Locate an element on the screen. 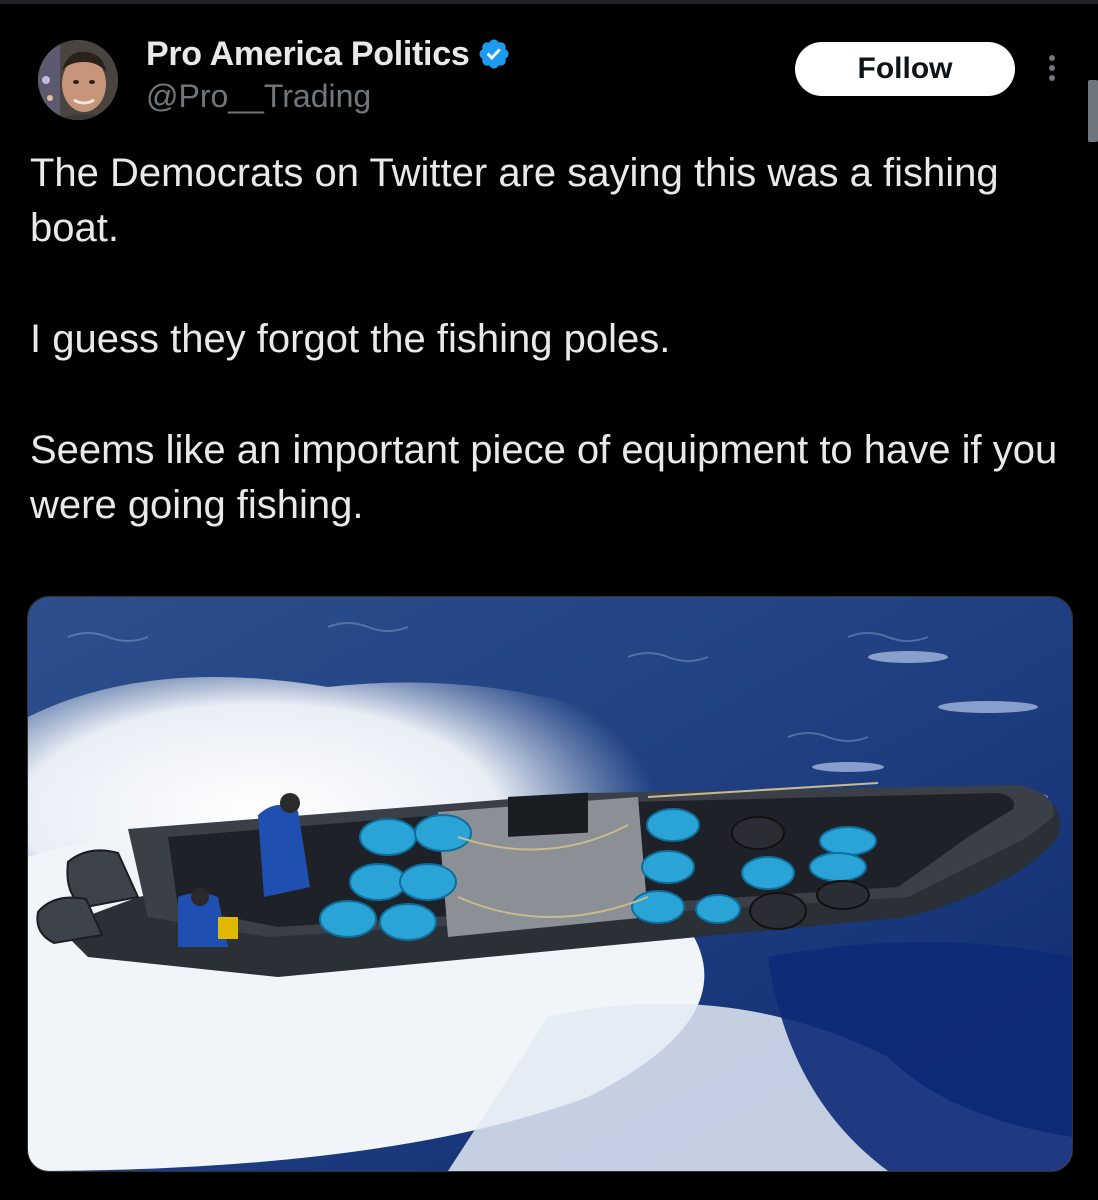 The height and width of the screenshot is (1200, 1098). tweet-paragraph: I guess they forgot the fishing poles. is located at coordinates (350, 339).